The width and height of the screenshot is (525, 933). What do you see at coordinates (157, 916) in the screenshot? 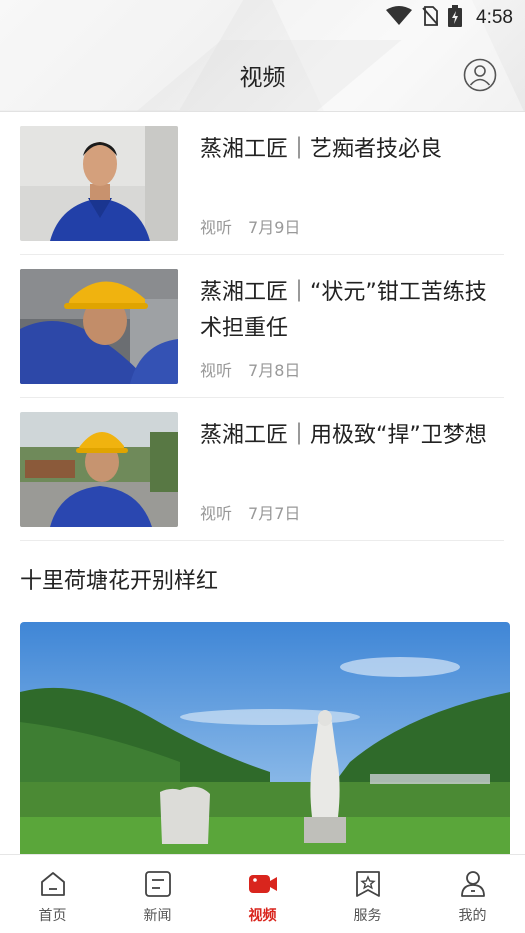
I see `nav-label: 新闻` at bounding box center [157, 916].